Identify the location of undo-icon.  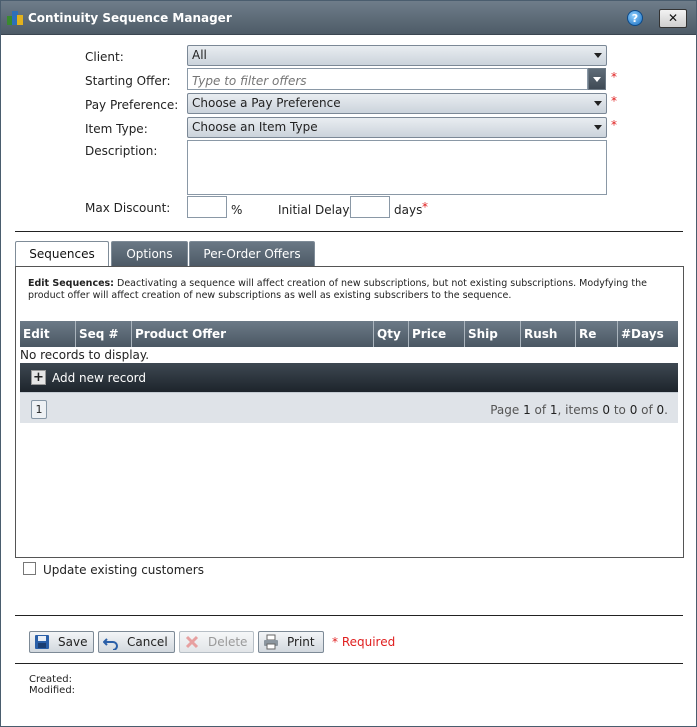
(110, 644).